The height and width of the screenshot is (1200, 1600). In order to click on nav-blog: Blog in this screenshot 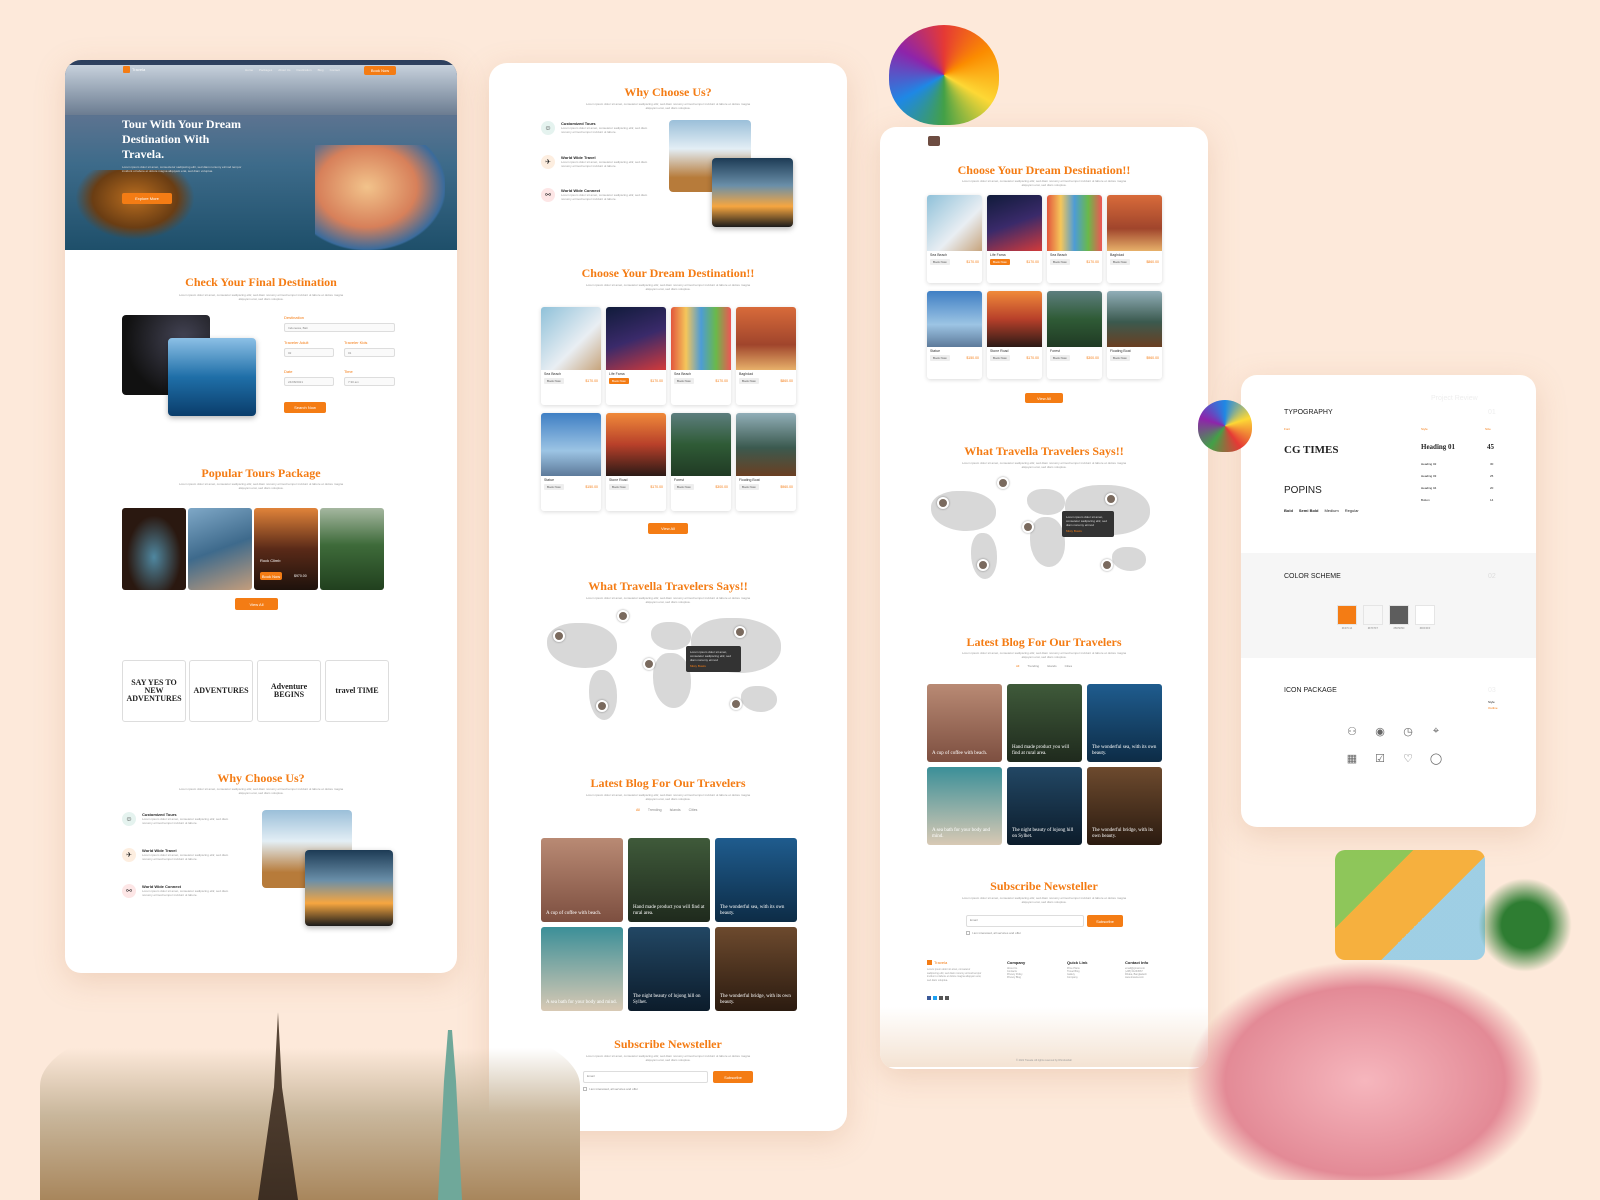, I will do `click(321, 70)`.